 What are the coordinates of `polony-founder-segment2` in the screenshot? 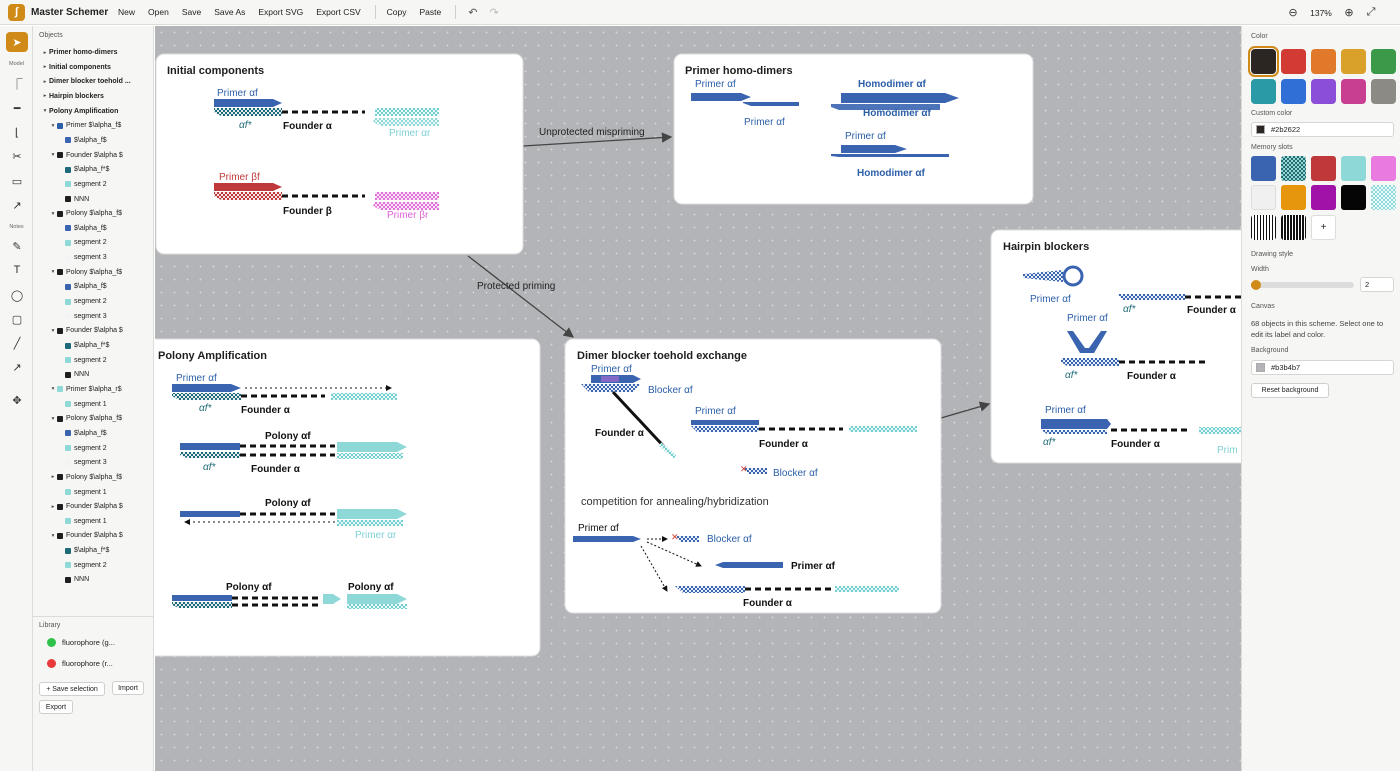 It's located at (364, 396).